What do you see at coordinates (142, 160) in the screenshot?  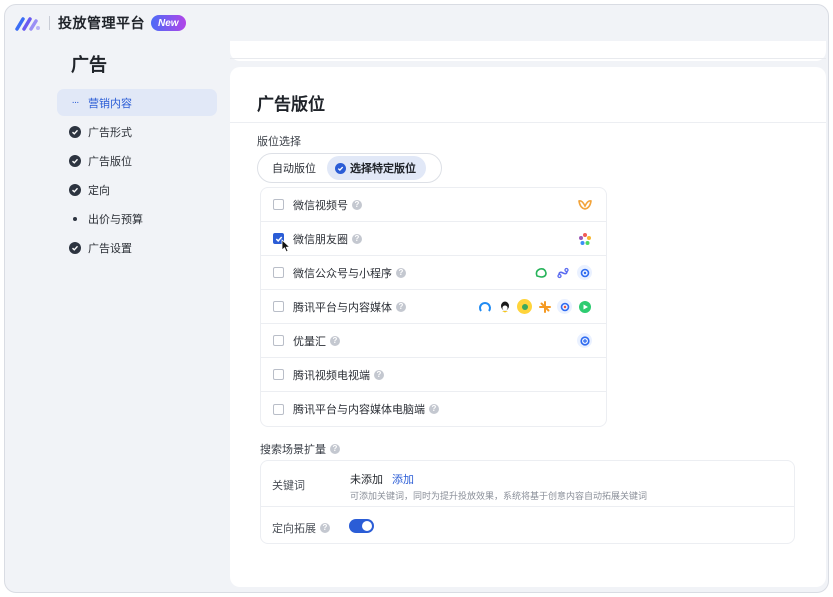 I see `sidebar-item-placement: 广告版位` at bounding box center [142, 160].